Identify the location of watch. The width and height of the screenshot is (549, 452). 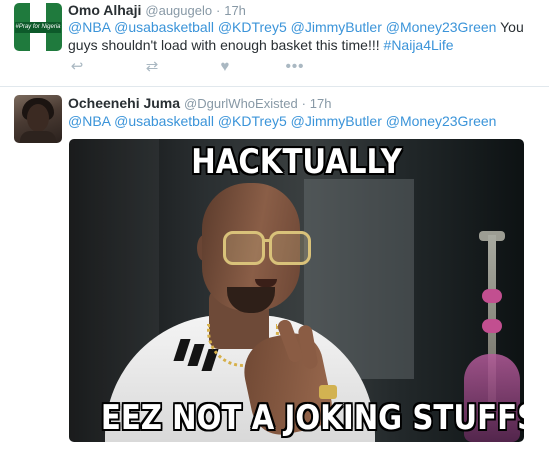
(328, 392).